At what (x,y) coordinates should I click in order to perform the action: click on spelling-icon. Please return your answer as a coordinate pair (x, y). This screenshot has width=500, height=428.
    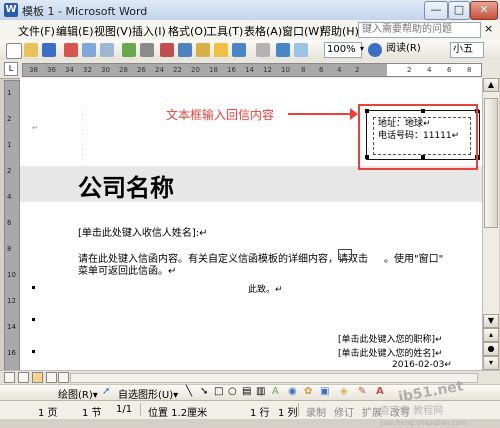
    Looking at the image, I should click on (129, 50).